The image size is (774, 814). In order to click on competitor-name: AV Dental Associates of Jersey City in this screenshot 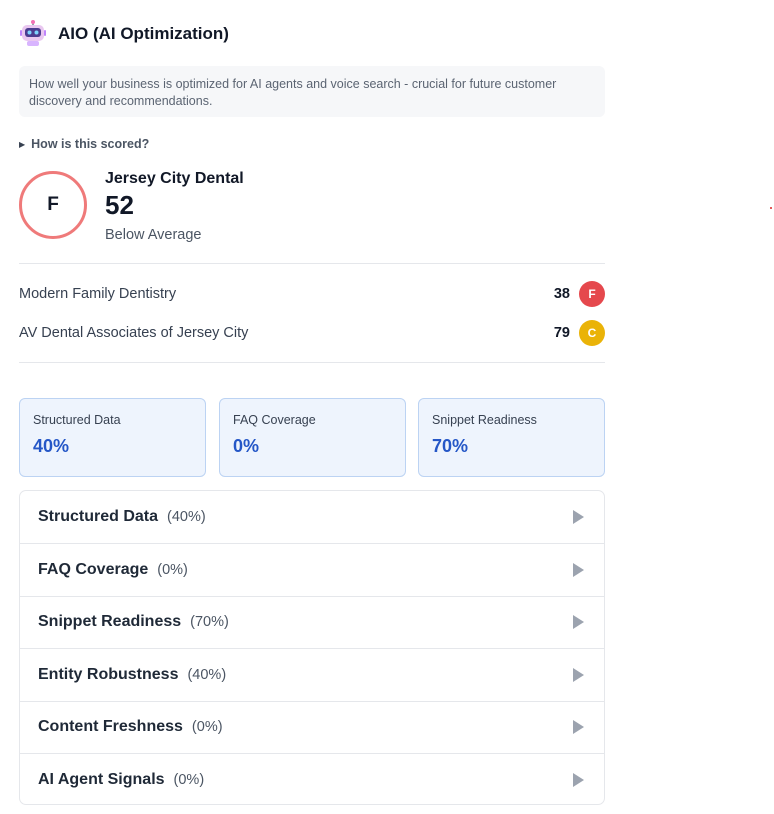, I will do `click(134, 333)`.